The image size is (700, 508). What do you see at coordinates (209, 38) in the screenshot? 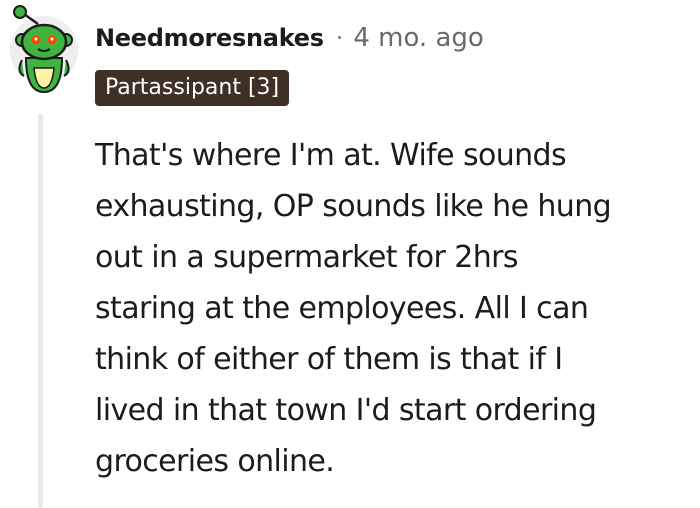
I see `username-link: Needmoresnakes` at bounding box center [209, 38].